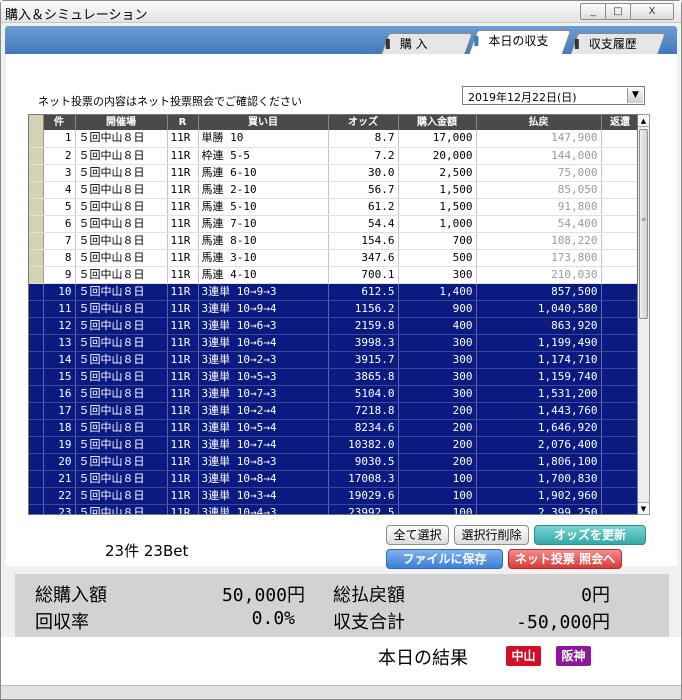 This screenshot has width=682, height=700. I want to click on table-row: 22 ５回中山８日 11R 3連単 10→3→4 19029.6 100 1,902,960, so click(333, 496).